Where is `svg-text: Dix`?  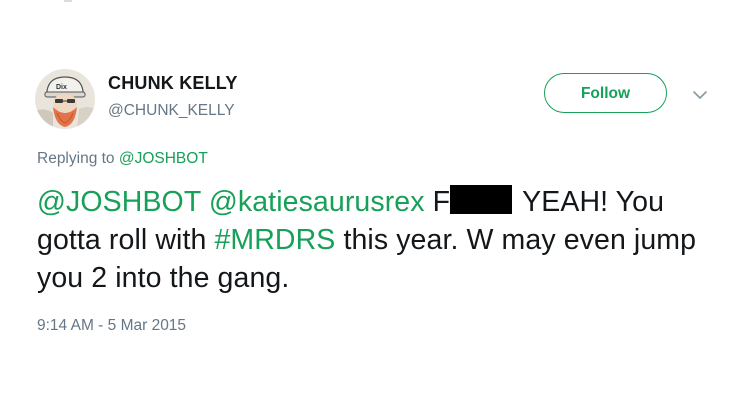
svg-text: Dix is located at coordinates (61, 87).